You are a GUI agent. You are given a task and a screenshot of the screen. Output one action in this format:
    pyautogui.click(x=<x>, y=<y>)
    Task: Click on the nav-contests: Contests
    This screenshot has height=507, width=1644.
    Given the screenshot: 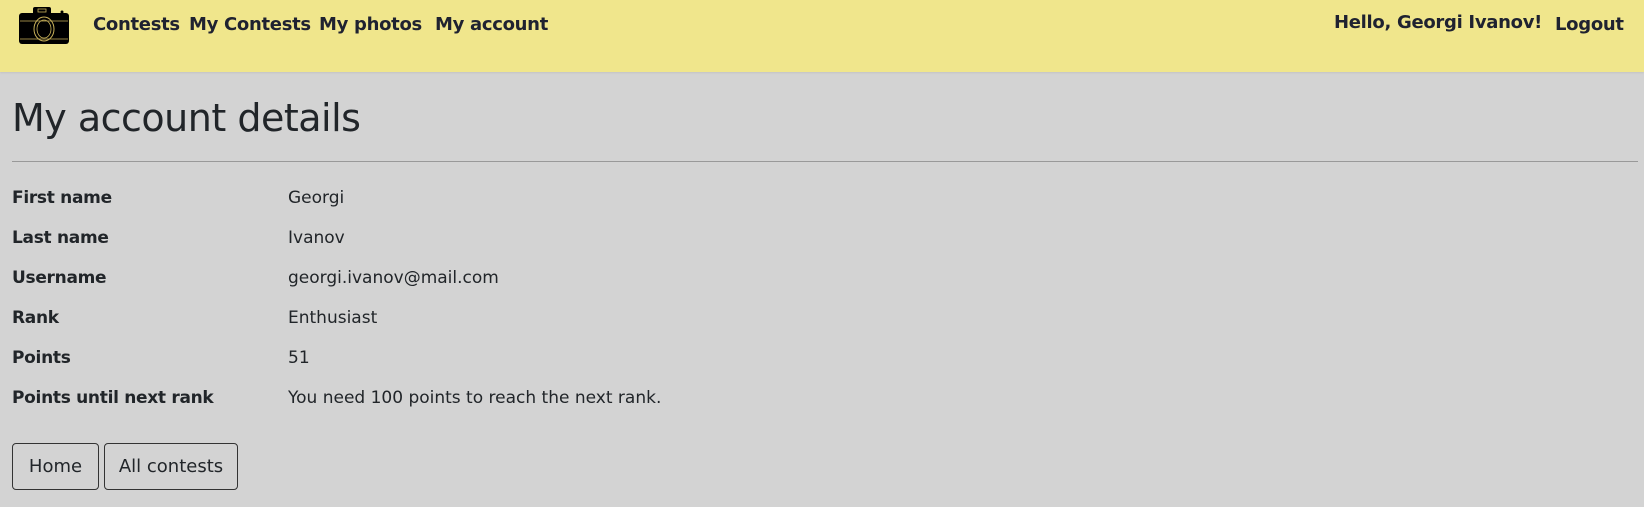 What is the action you would take?
    pyautogui.click(x=136, y=24)
    